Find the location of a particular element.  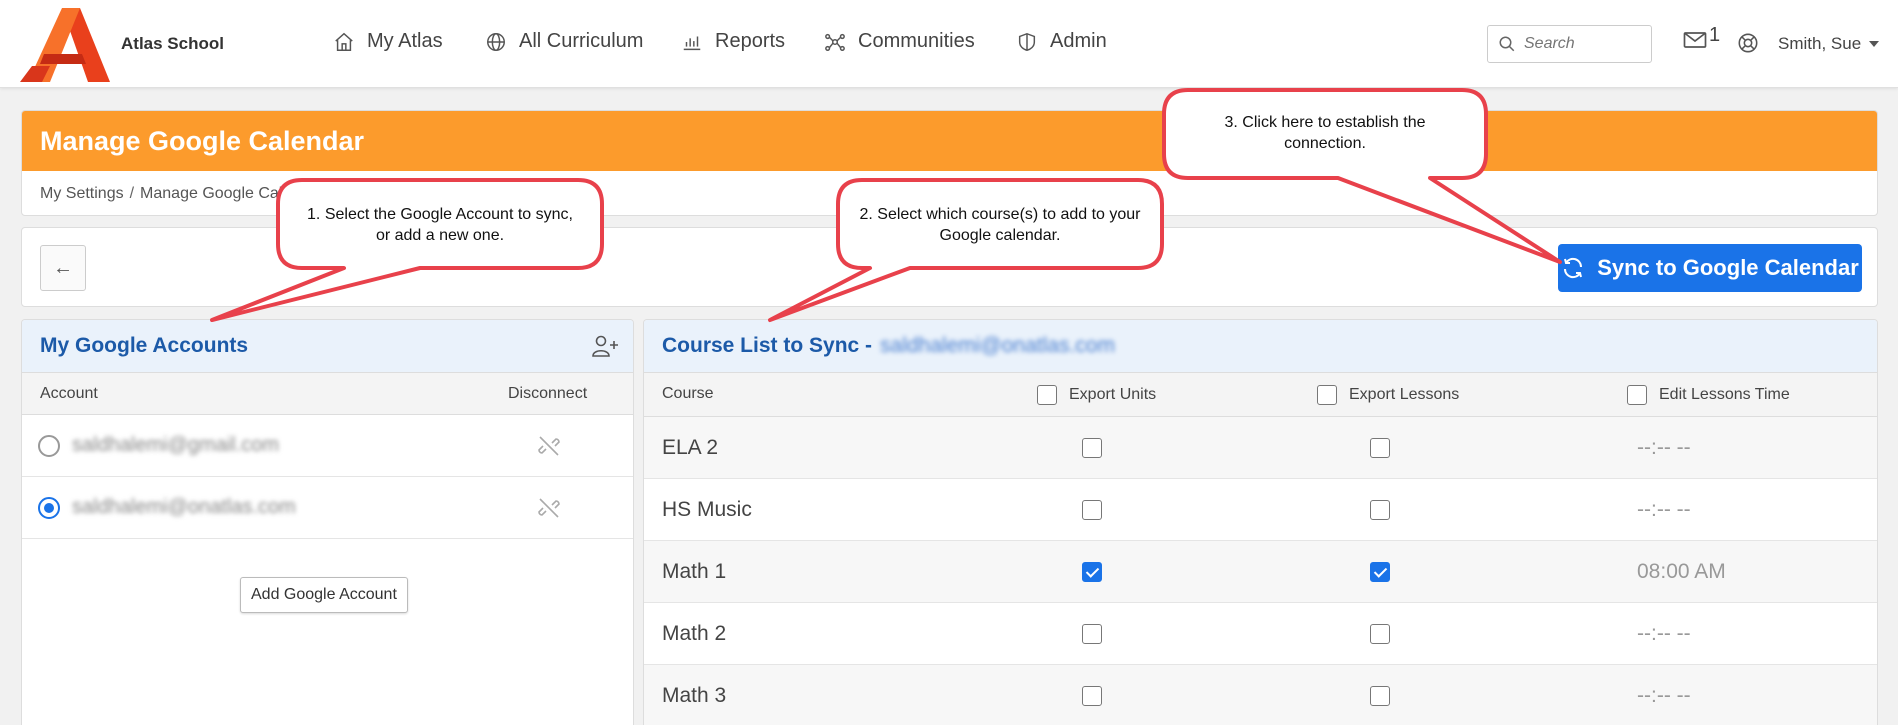

nav-my-atlas: My Atlas is located at coordinates (388, 41).